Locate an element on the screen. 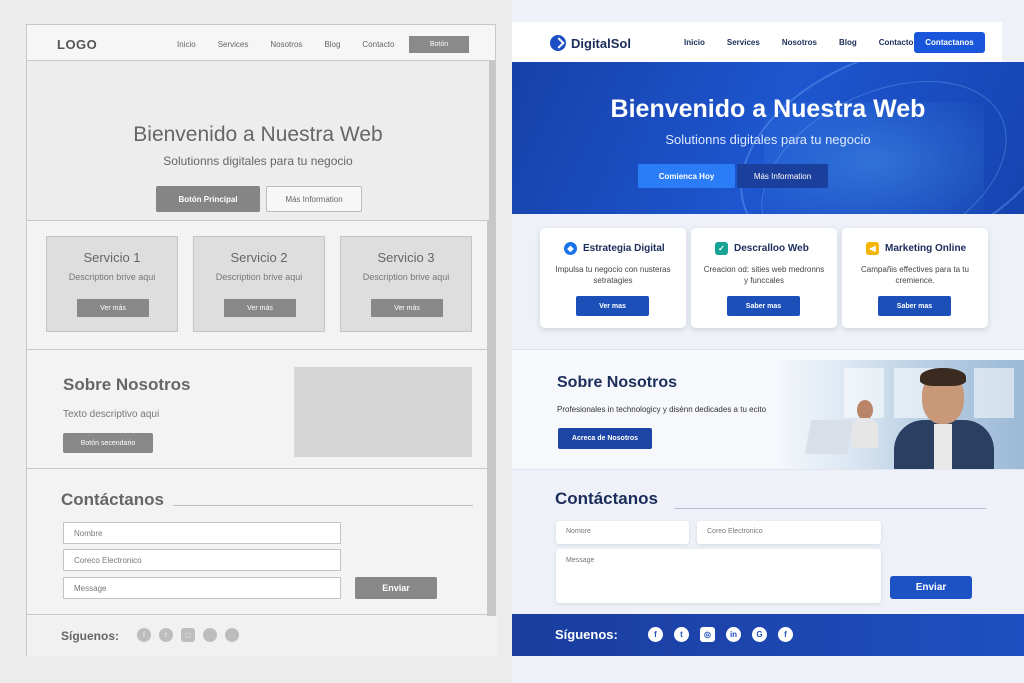 This screenshot has height=683, width=1024. wireframe-footer: Síguenos: f t ◻ is located at coordinates (262, 636).